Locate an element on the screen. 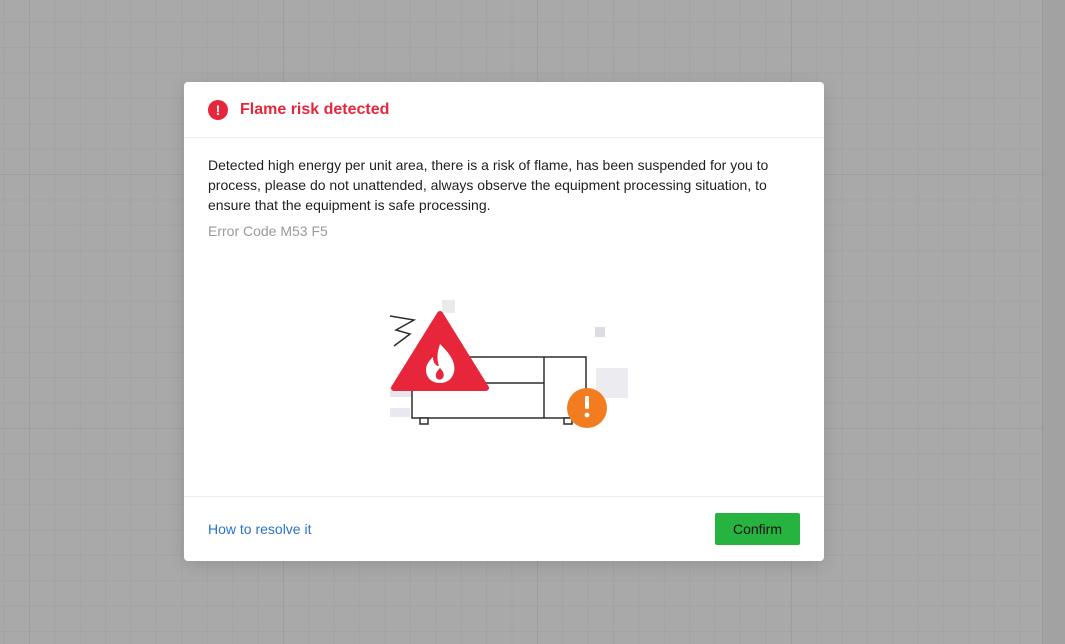  exclamation-badge-icon is located at coordinates (587, 408).